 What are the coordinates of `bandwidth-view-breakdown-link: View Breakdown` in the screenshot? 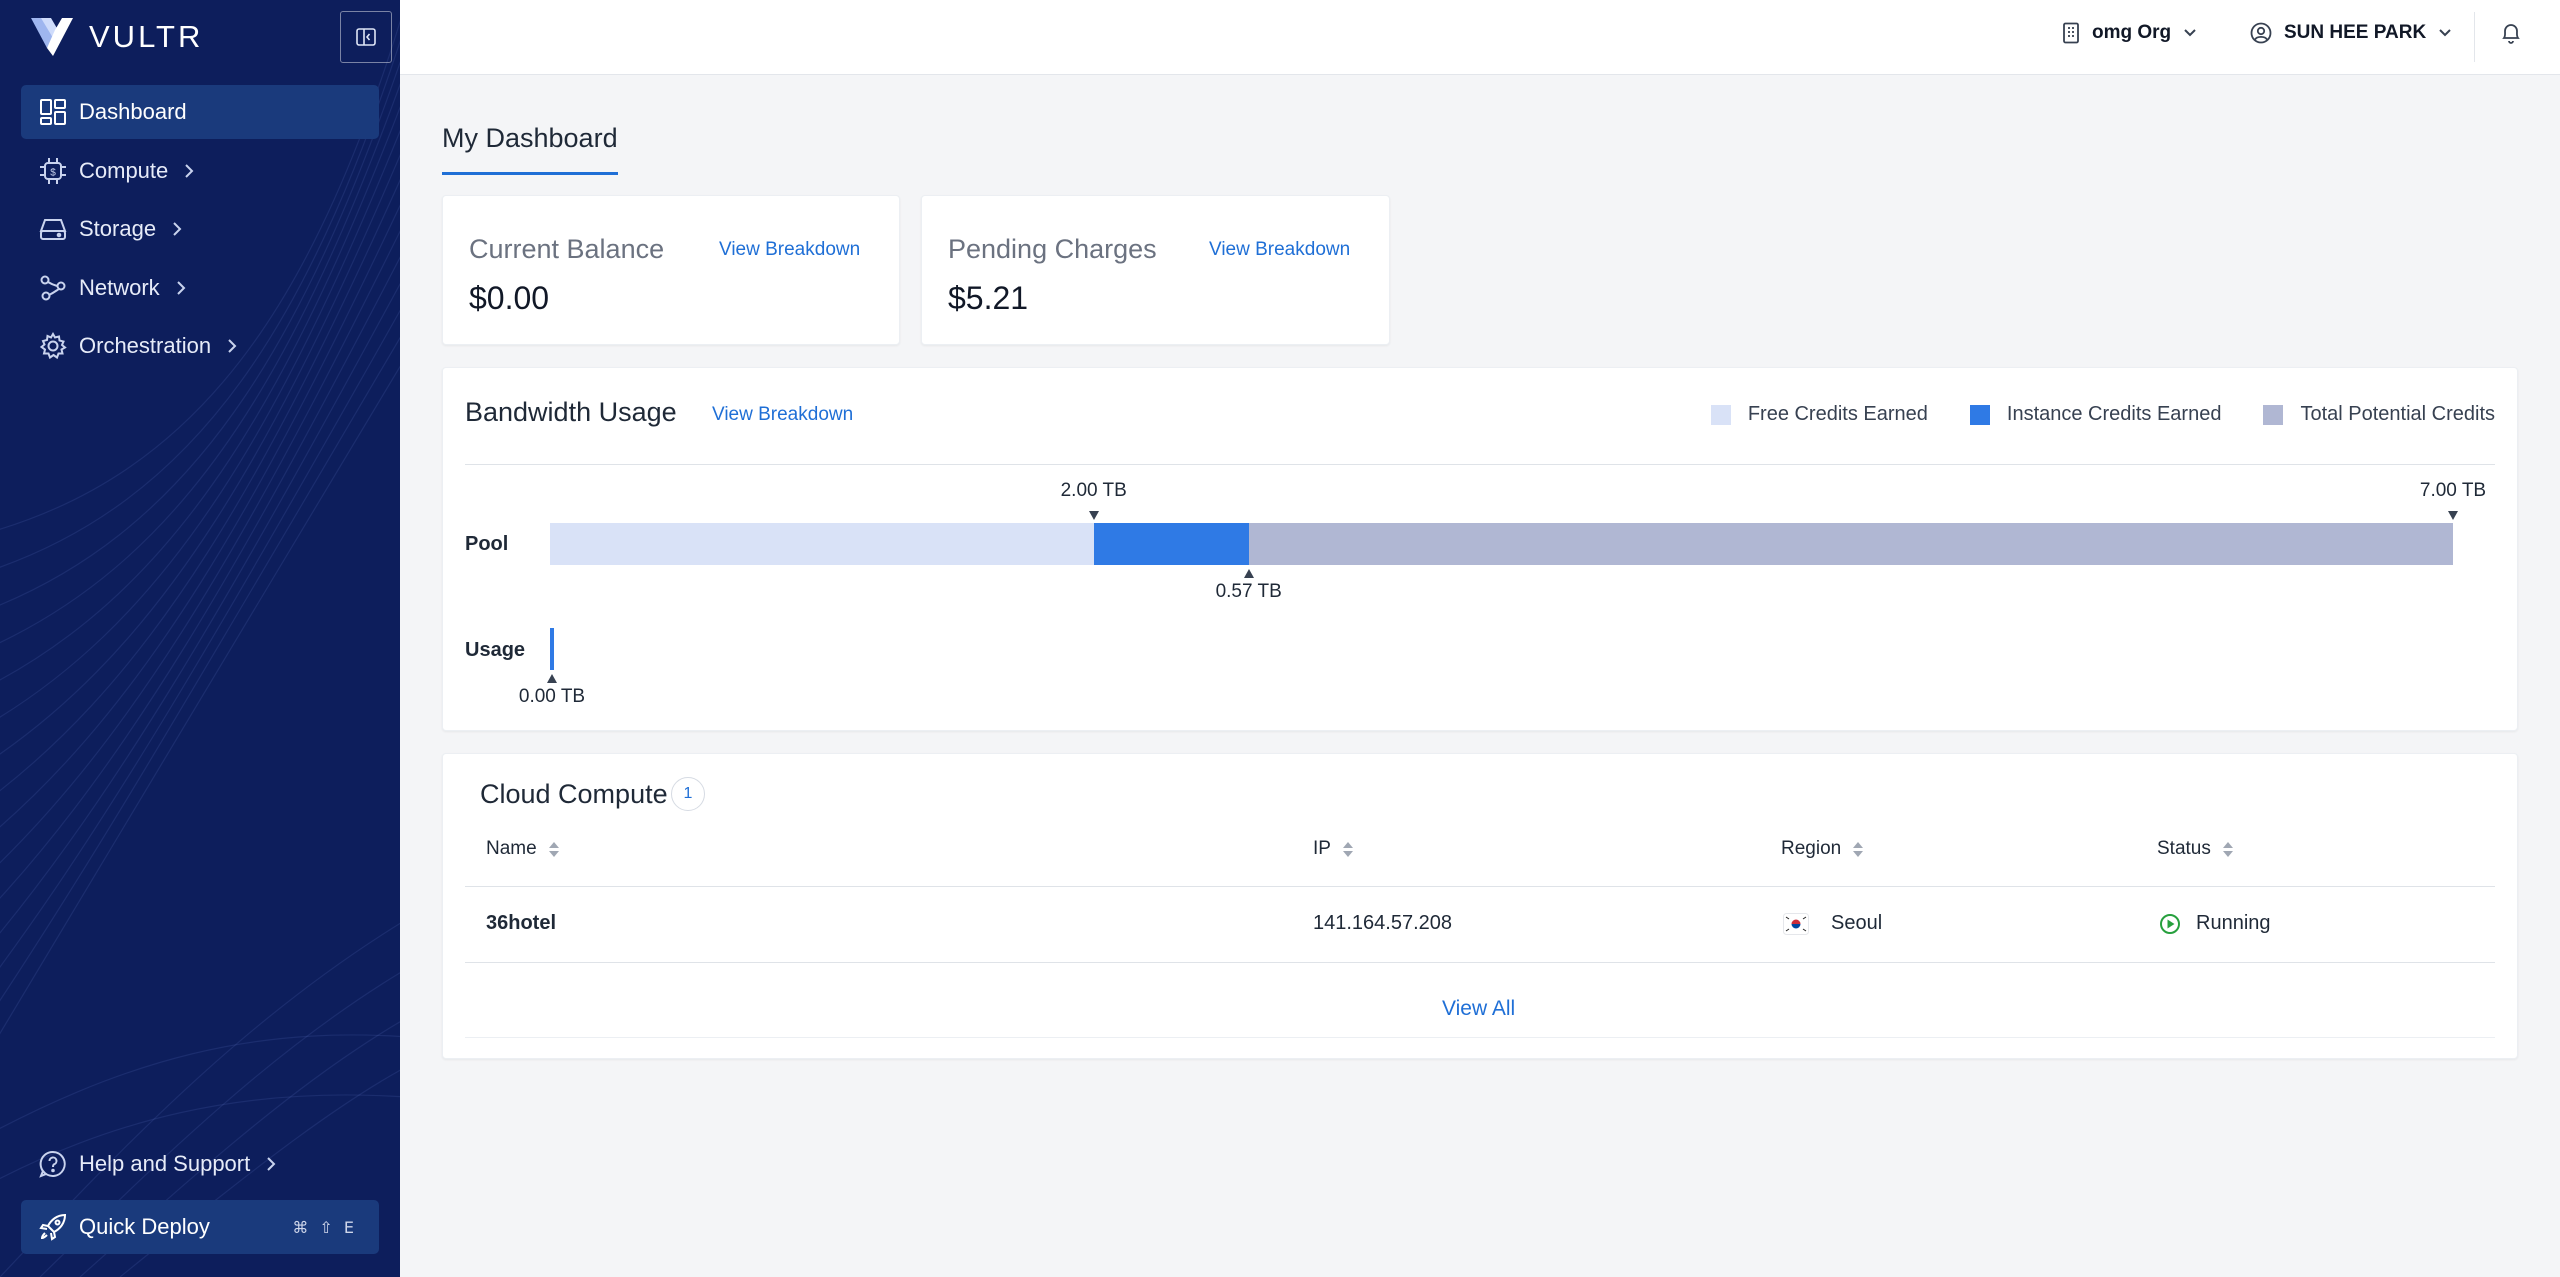 It's located at (782, 415).